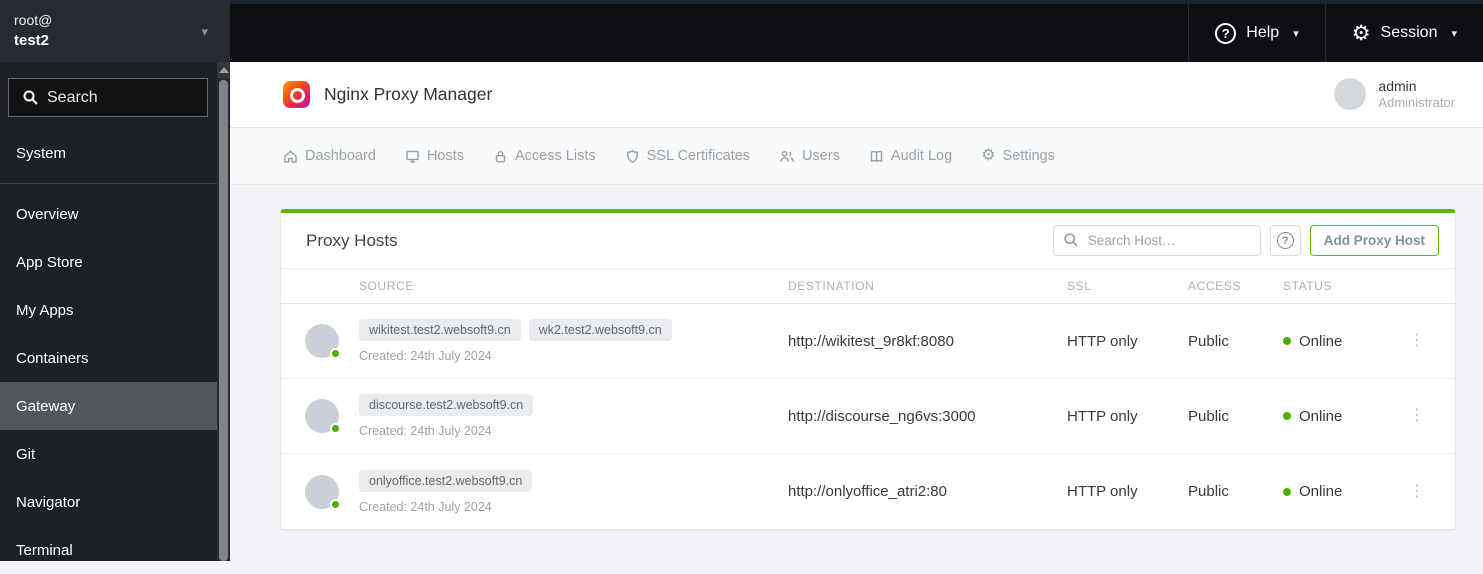 The image size is (1483, 574). I want to click on destination-cell: http://discourse_ng6vs:3000, so click(927, 416).